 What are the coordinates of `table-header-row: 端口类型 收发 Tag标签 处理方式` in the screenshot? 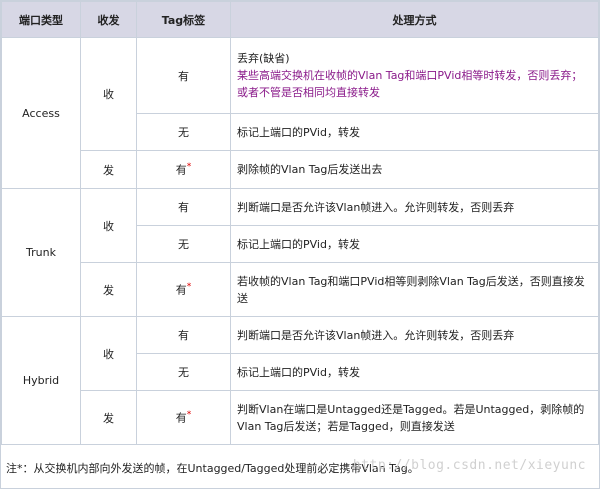 It's located at (300, 19).